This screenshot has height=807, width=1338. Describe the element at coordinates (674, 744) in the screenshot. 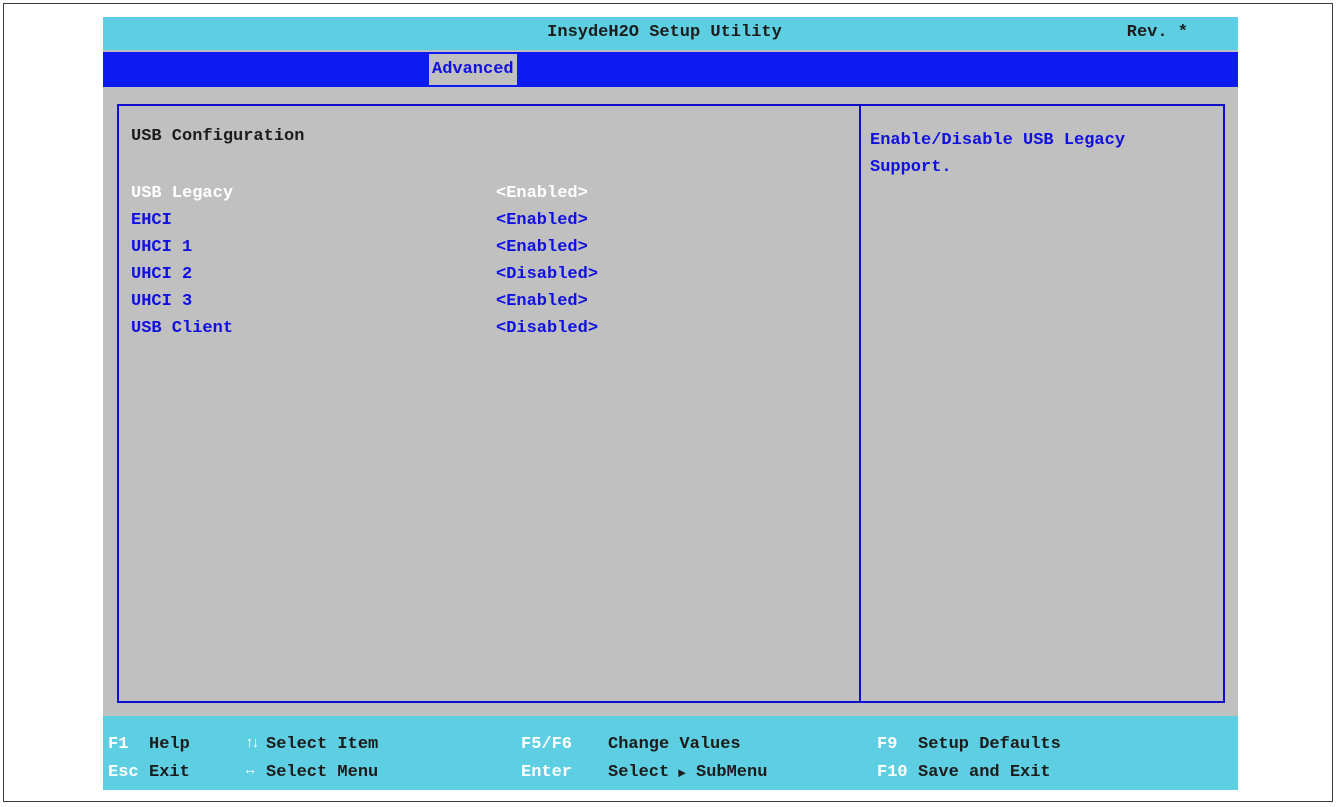

I see `change-values-action: Change Values` at that location.